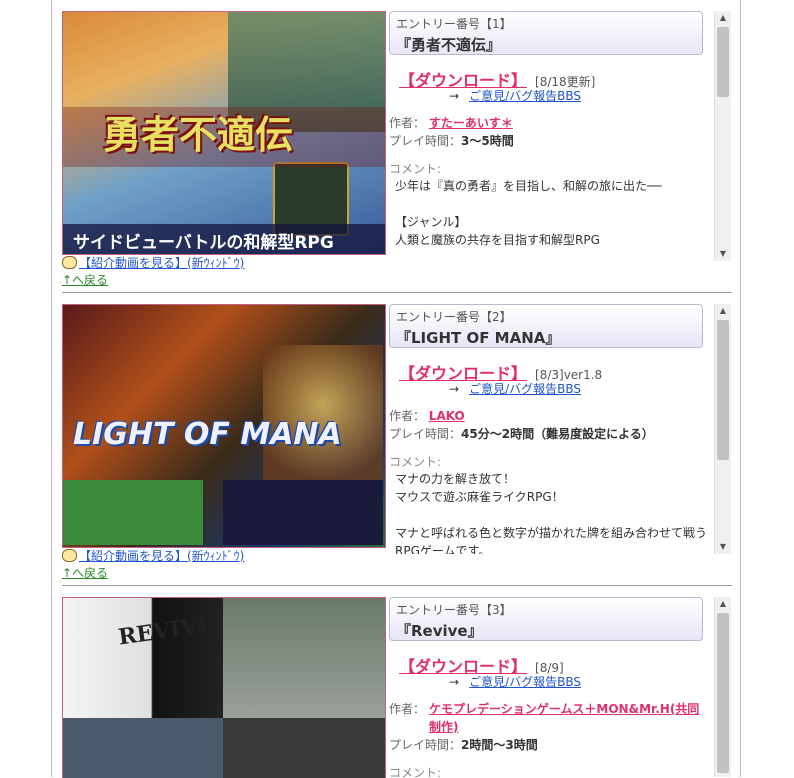 Image resolution: width=794 pixels, height=778 pixels. What do you see at coordinates (471, 123) in the screenshot?
I see `author-link-1: すたーあいす＊` at bounding box center [471, 123].